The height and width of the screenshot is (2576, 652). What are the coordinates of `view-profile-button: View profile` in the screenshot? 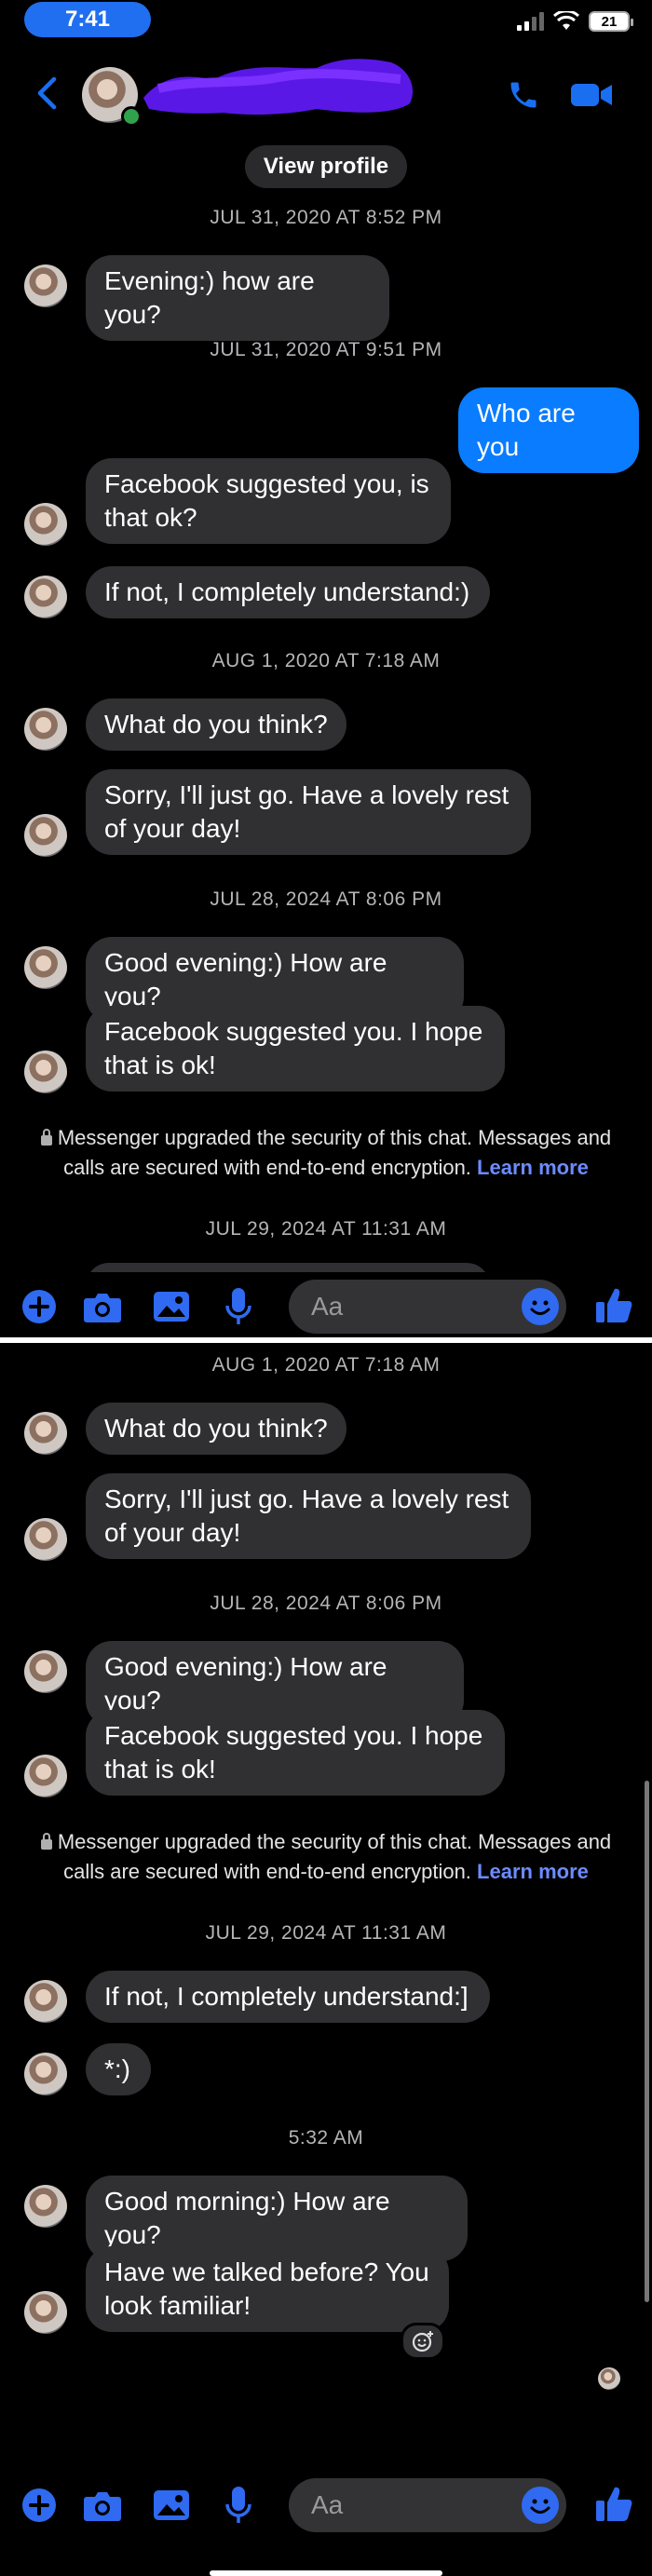 It's located at (326, 166).